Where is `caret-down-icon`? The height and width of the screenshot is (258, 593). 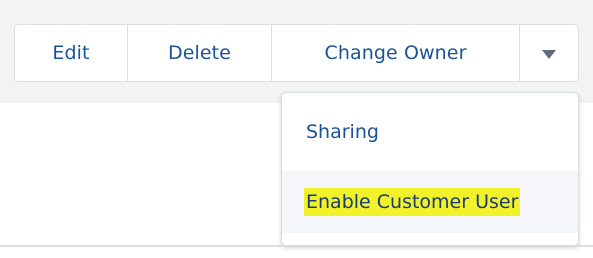
caret-down-icon is located at coordinates (549, 54).